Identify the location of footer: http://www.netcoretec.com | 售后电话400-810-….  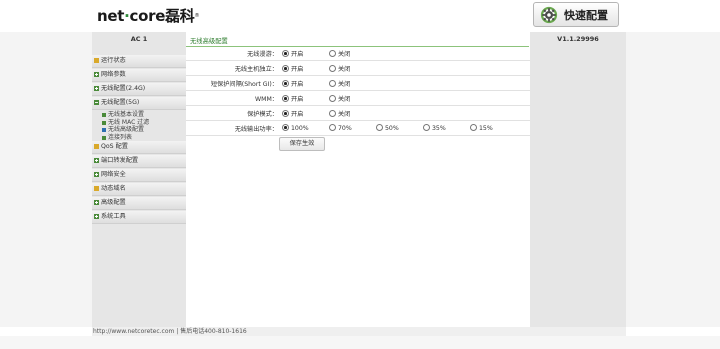
(359, 331).